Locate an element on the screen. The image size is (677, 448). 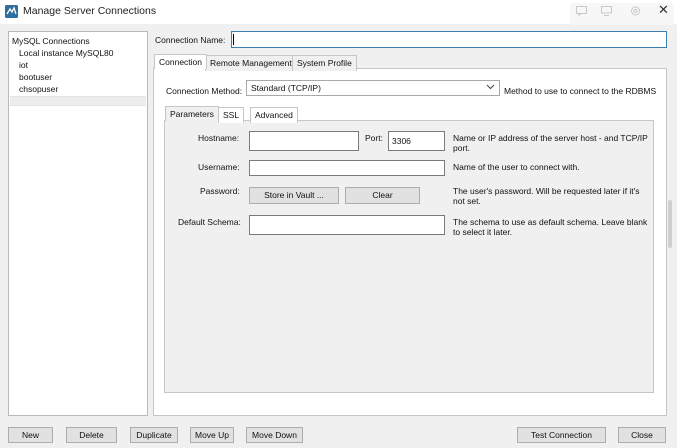
monitor-icon is located at coordinates (606, 11).